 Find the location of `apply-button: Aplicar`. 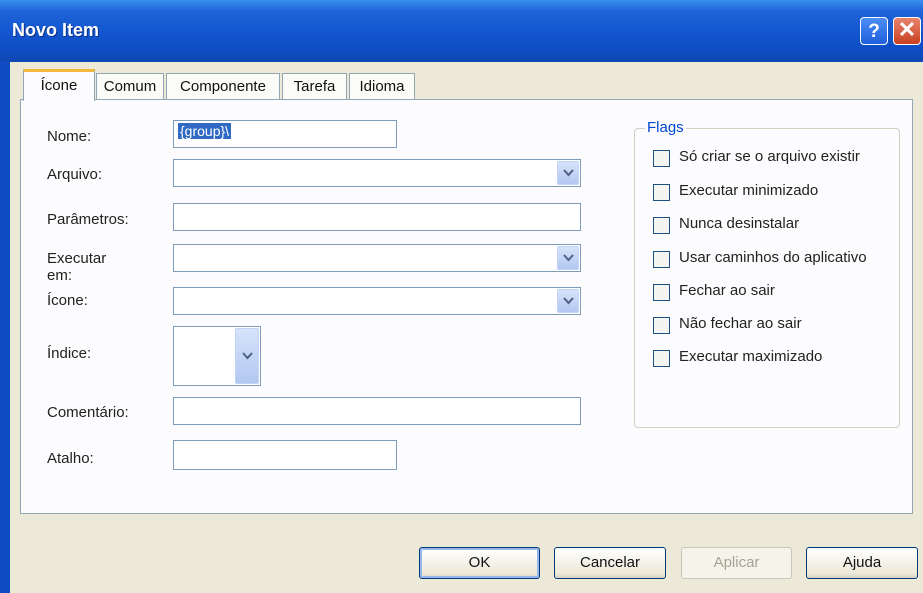

apply-button: Aplicar is located at coordinates (736, 563).